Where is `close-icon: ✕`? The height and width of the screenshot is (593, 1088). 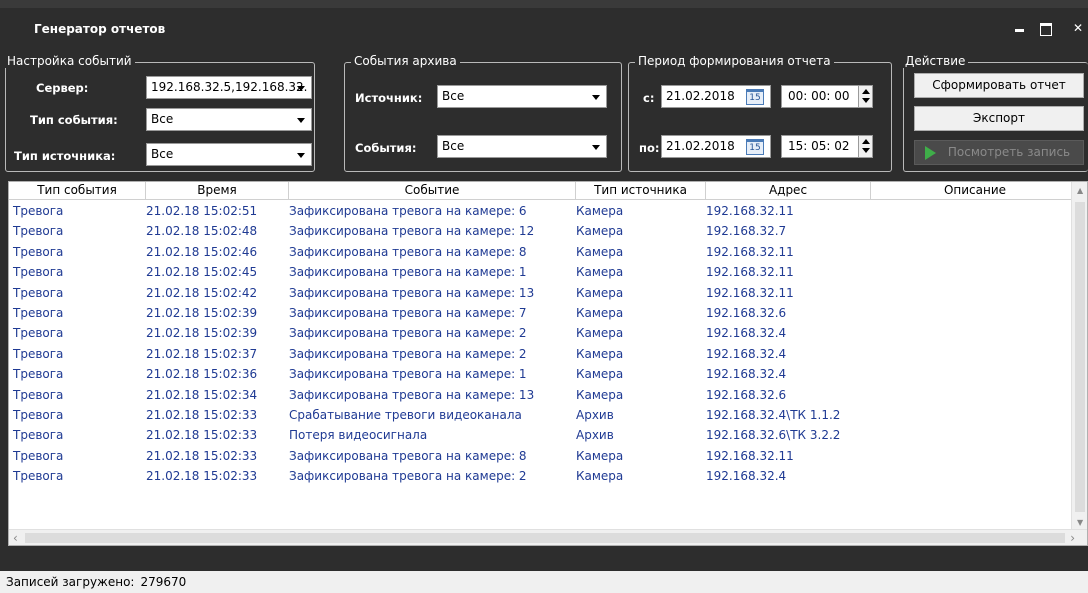 close-icon: ✕ is located at coordinates (1078, 28).